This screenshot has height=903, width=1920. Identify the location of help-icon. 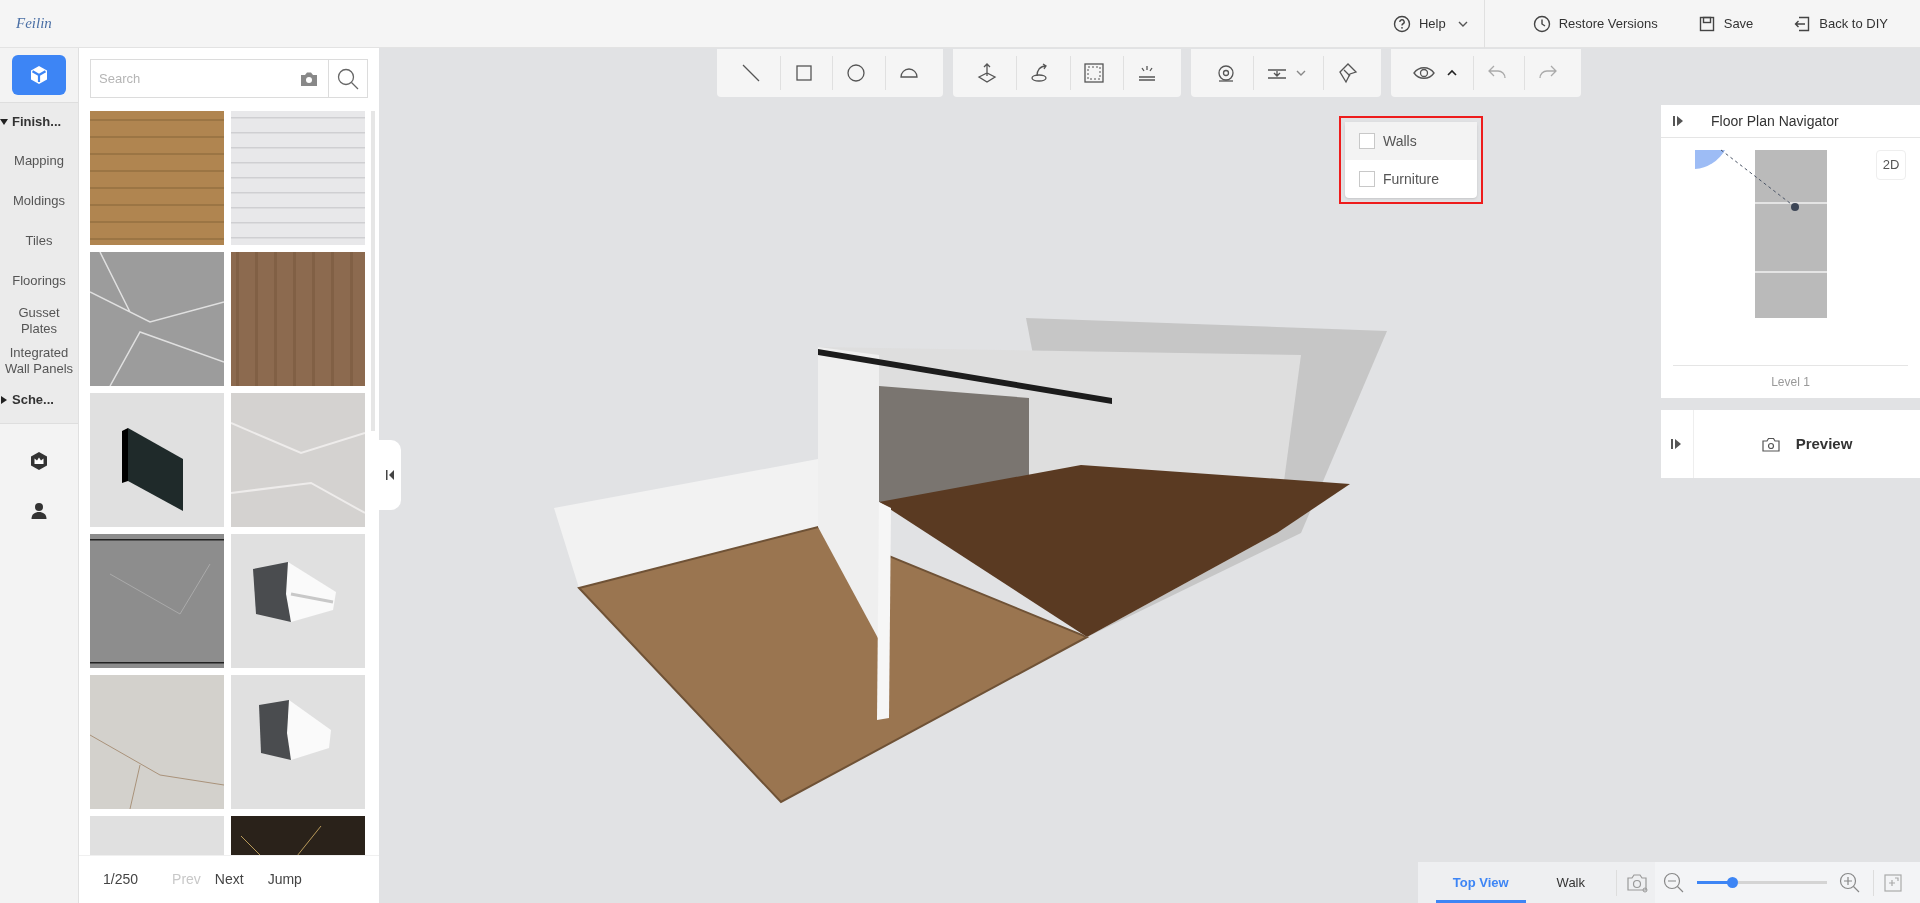
(1401, 23).